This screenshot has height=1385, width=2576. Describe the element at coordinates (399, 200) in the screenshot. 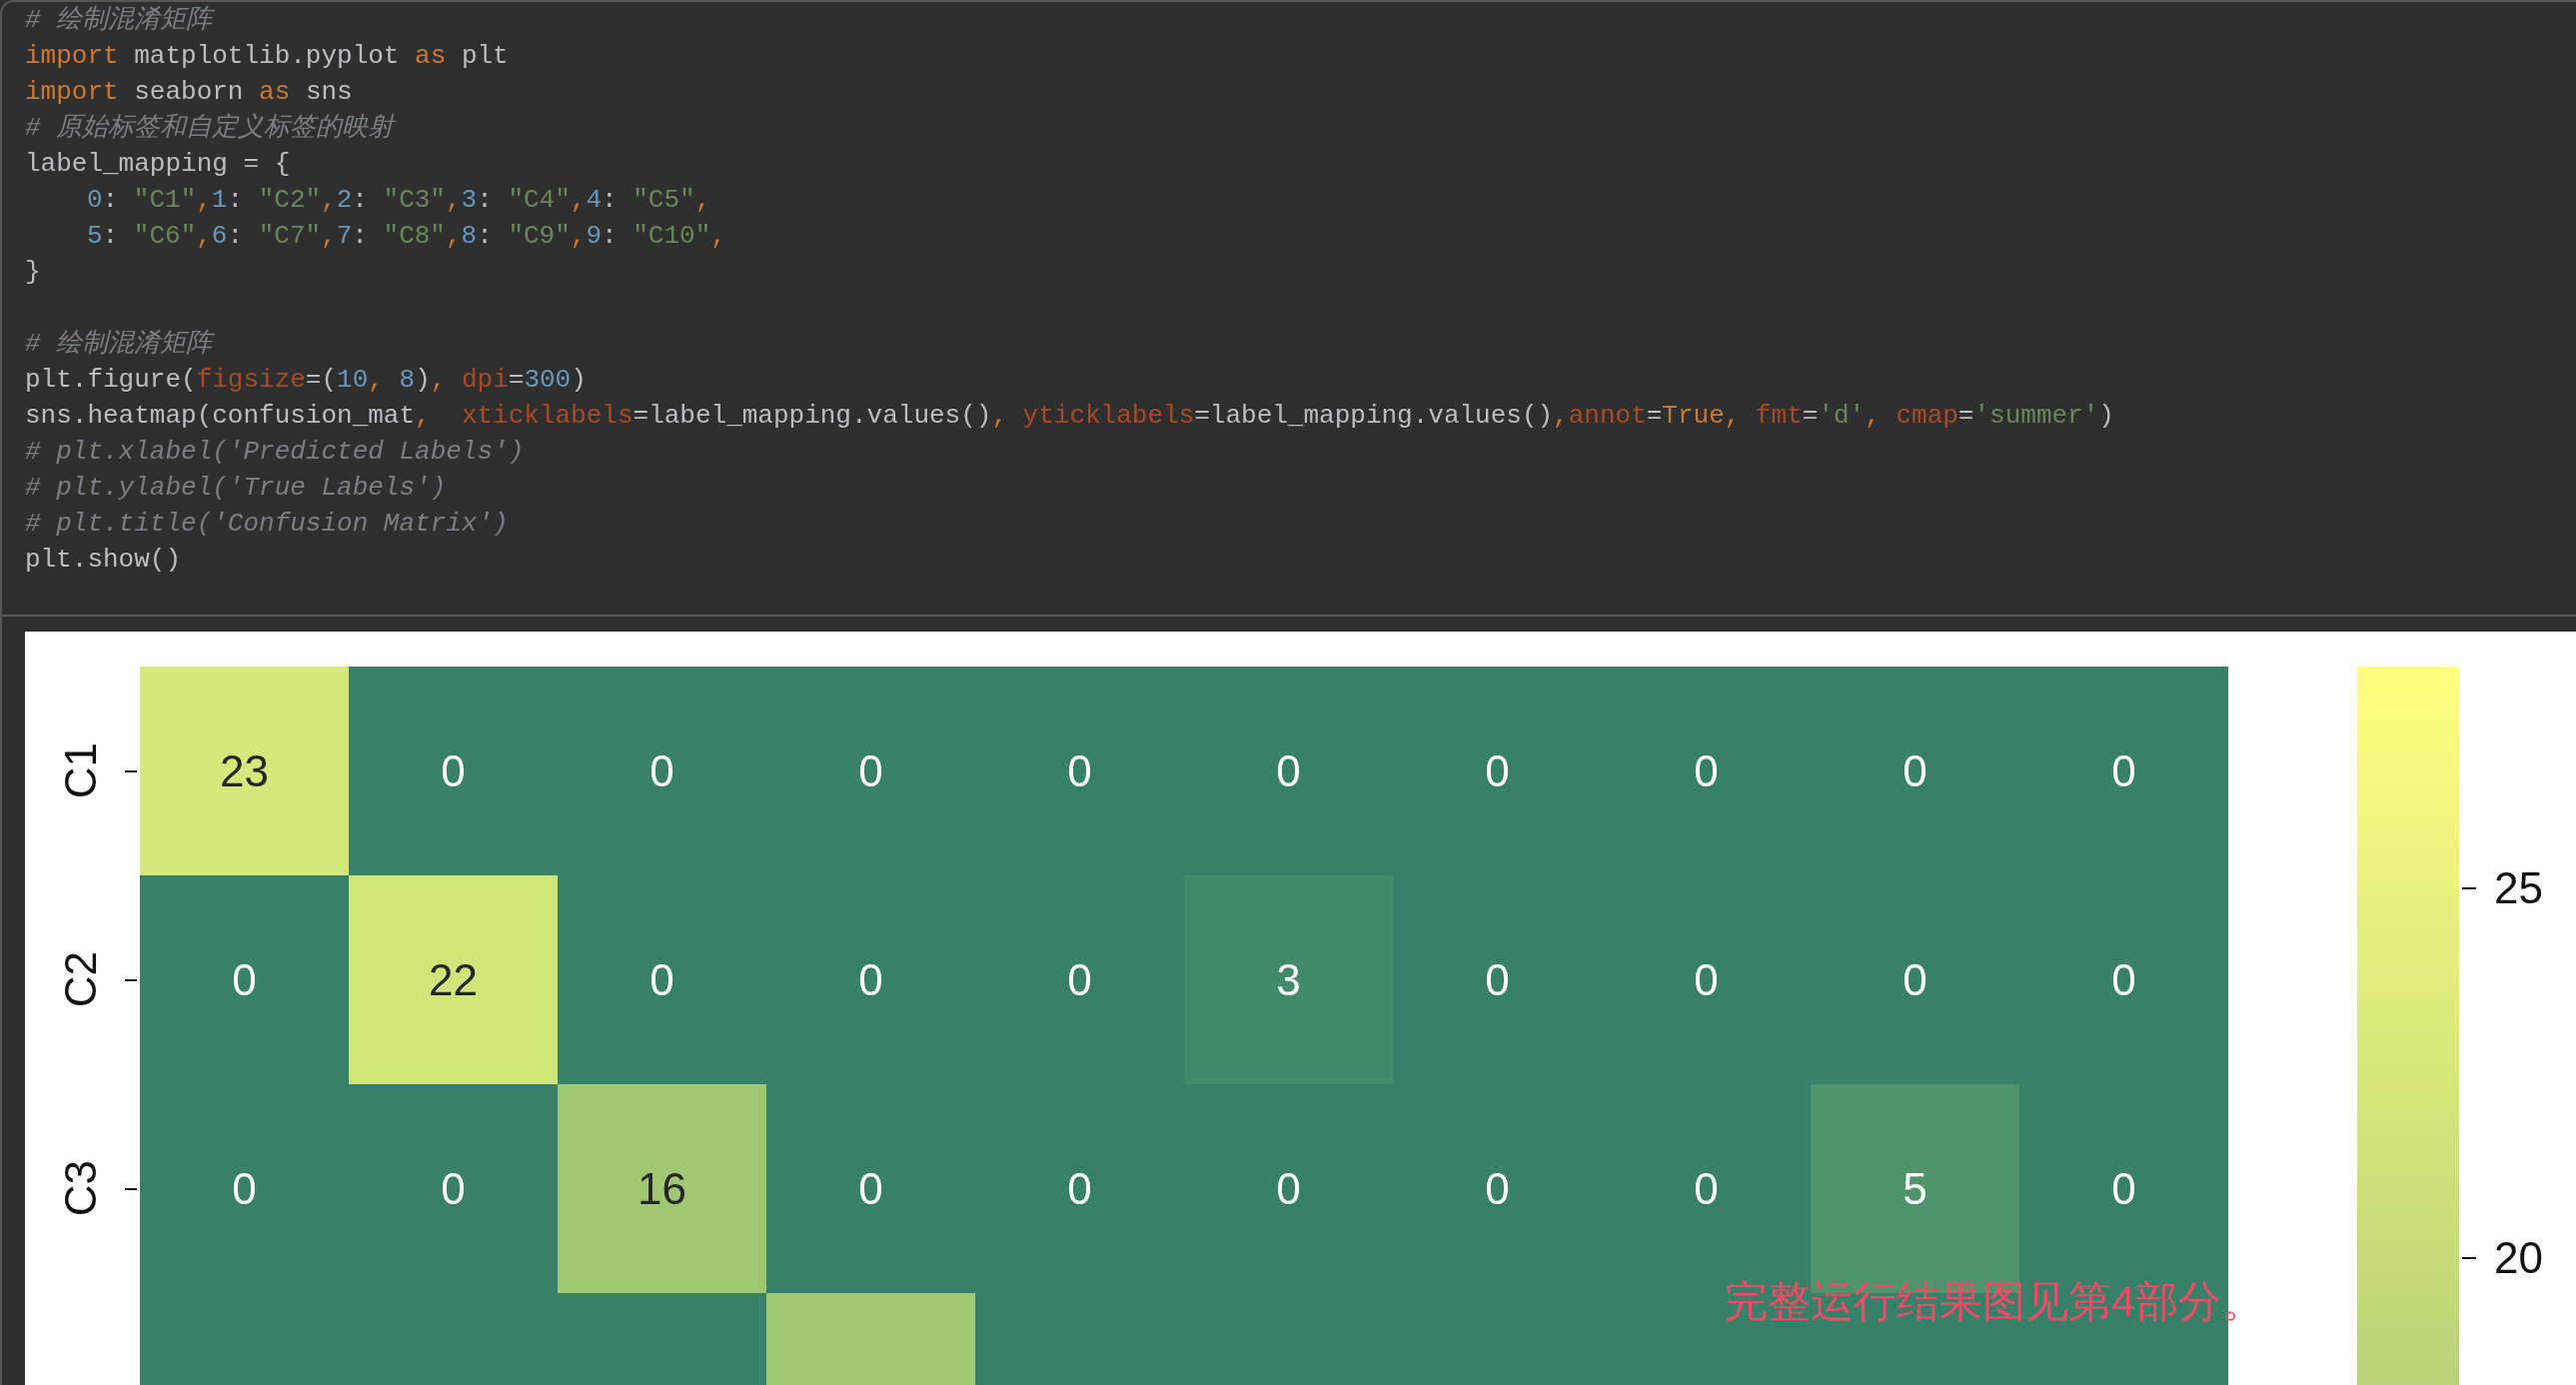

I see `code-line: 0: "C1",1: "C2",2: "C3",3: "C4",4: "C5",` at that location.